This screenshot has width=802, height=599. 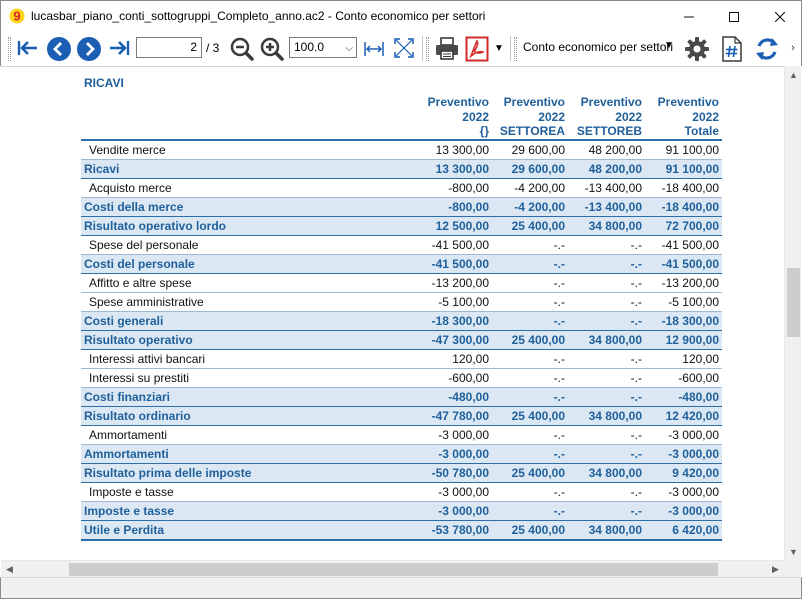 I want to click on zoom-select: 100.0 ⌵, so click(x=323, y=47).